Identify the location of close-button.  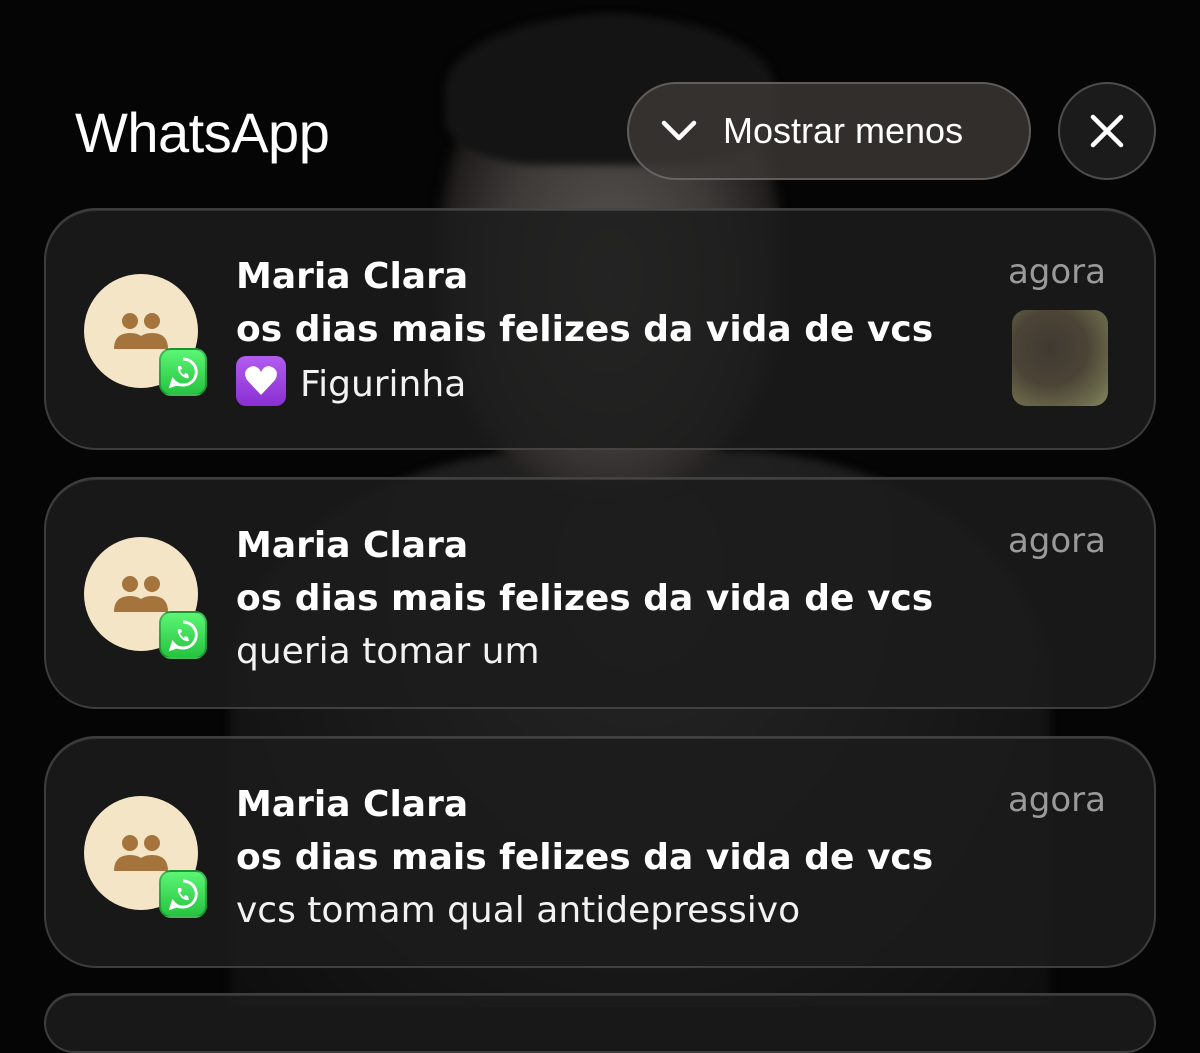
(1107, 131).